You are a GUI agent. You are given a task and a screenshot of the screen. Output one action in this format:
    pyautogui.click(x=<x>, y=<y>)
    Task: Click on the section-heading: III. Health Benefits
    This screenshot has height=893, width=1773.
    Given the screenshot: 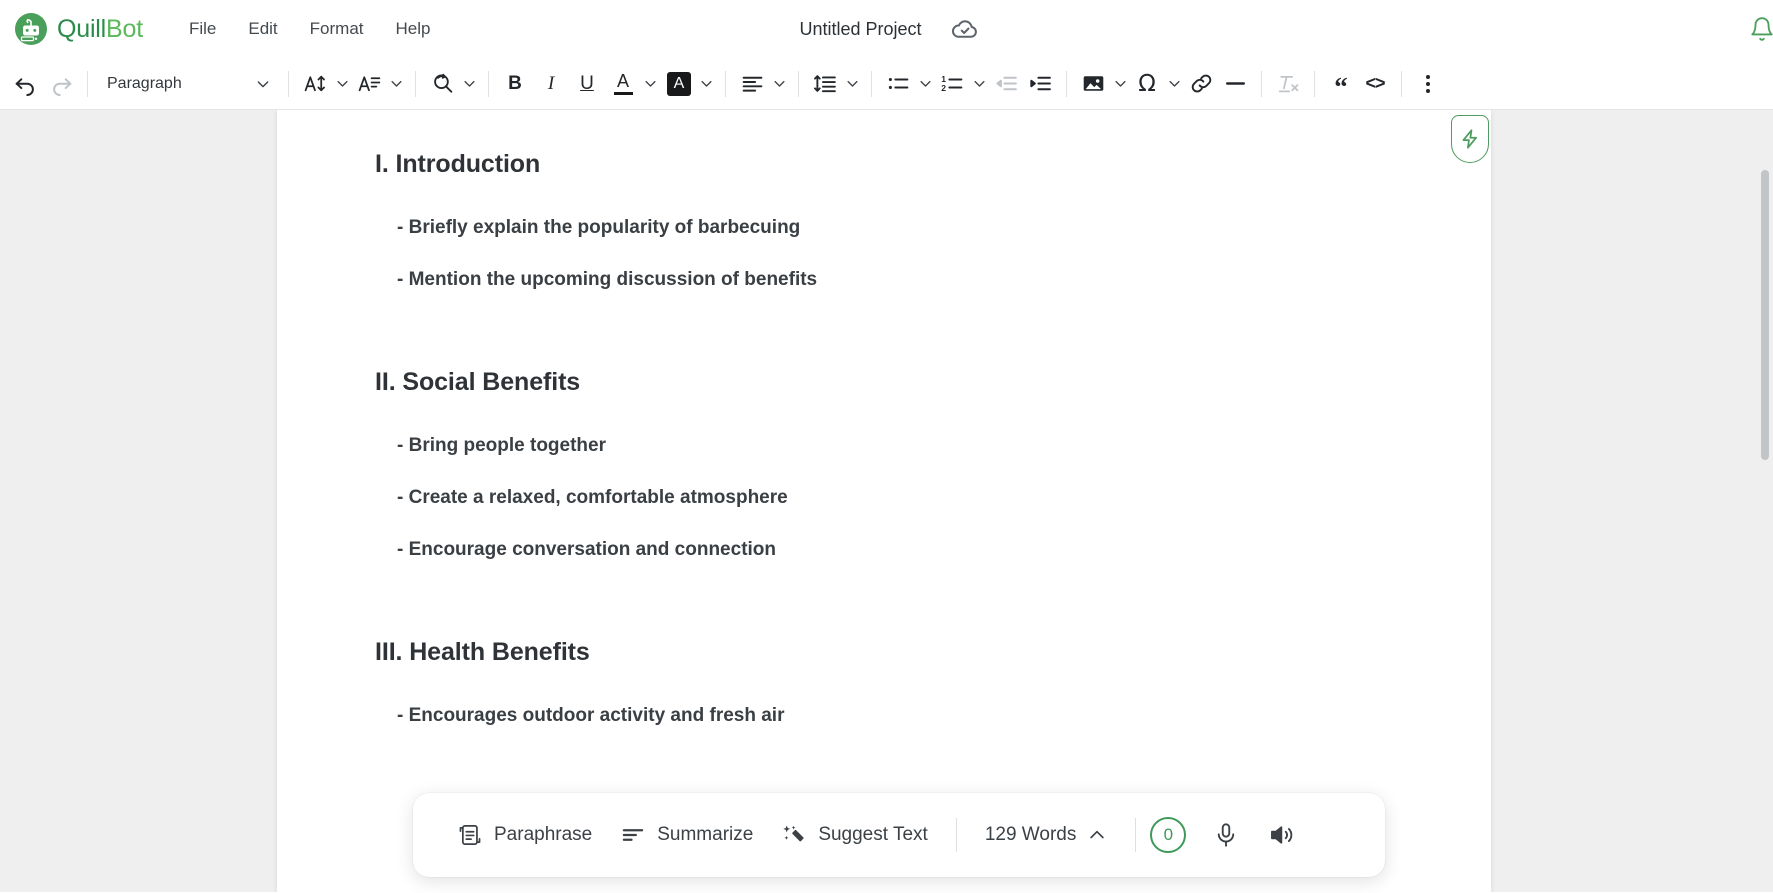 What is the action you would take?
    pyautogui.click(x=482, y=652)
    